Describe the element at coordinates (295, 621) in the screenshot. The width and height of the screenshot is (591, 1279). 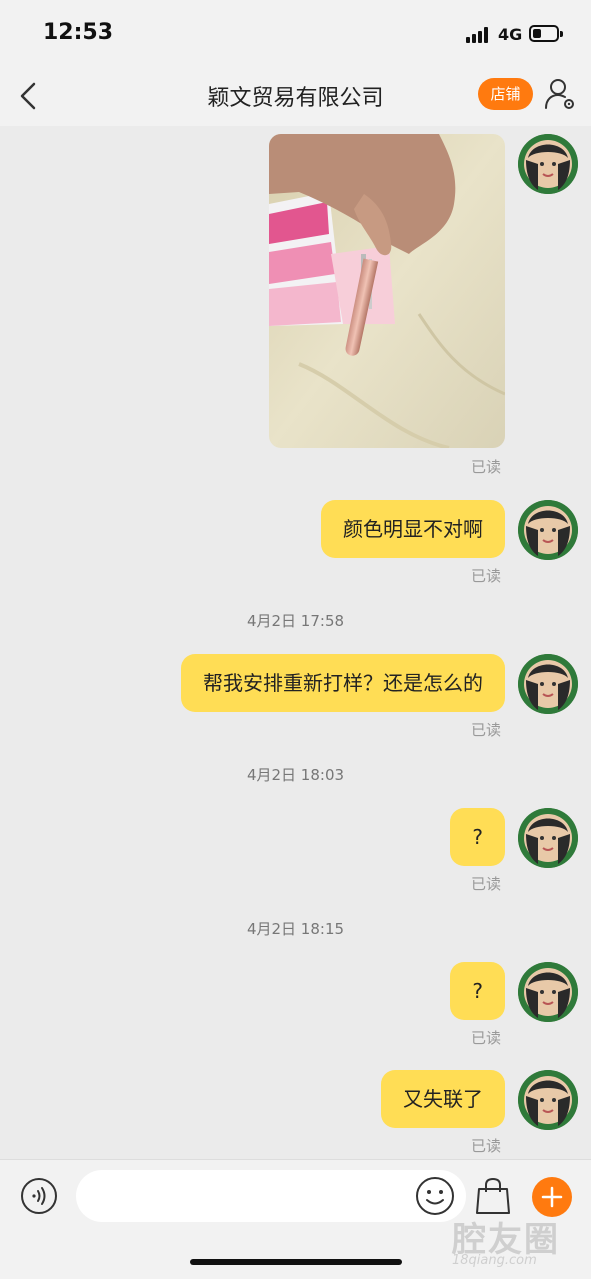
I see `message-timestamp: 4月2日 17:58` at that location.